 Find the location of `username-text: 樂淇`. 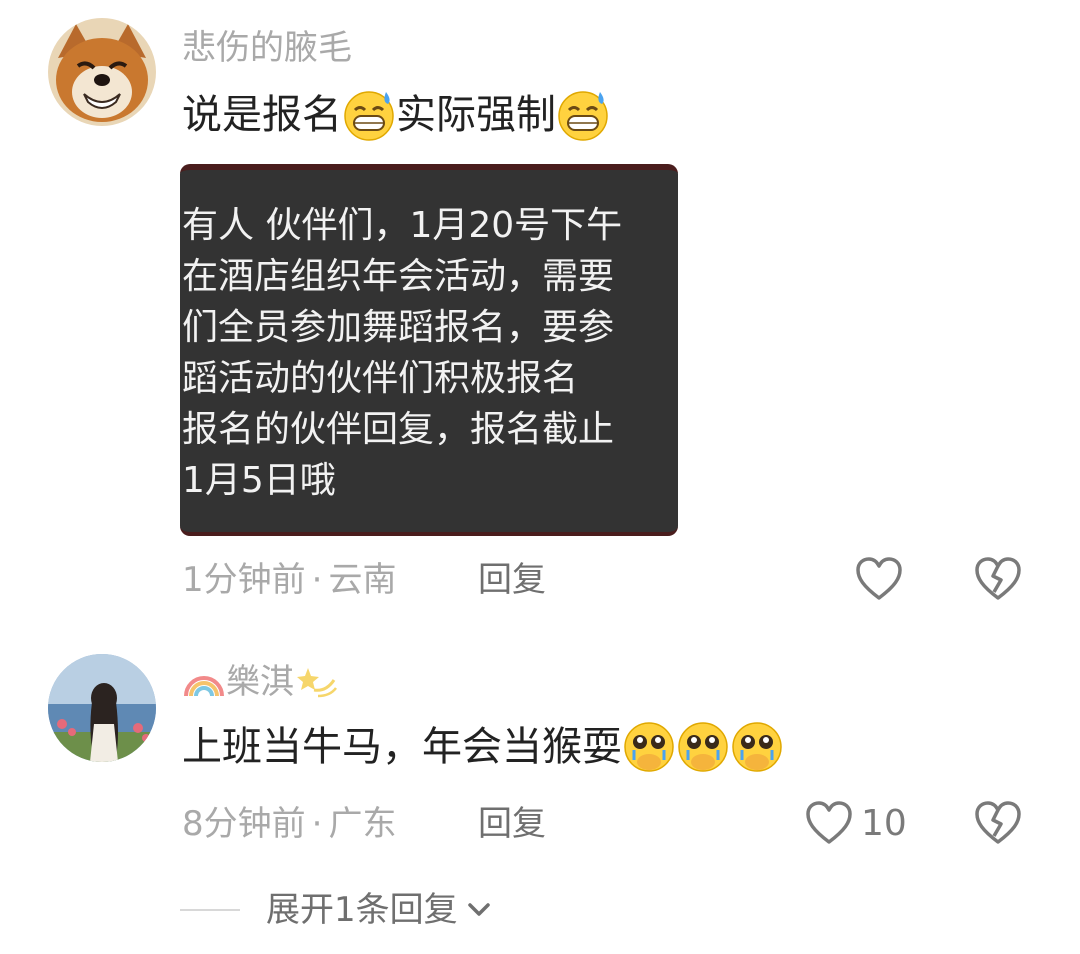

username-text: 樂淇 is located at coordinates (260, 682).